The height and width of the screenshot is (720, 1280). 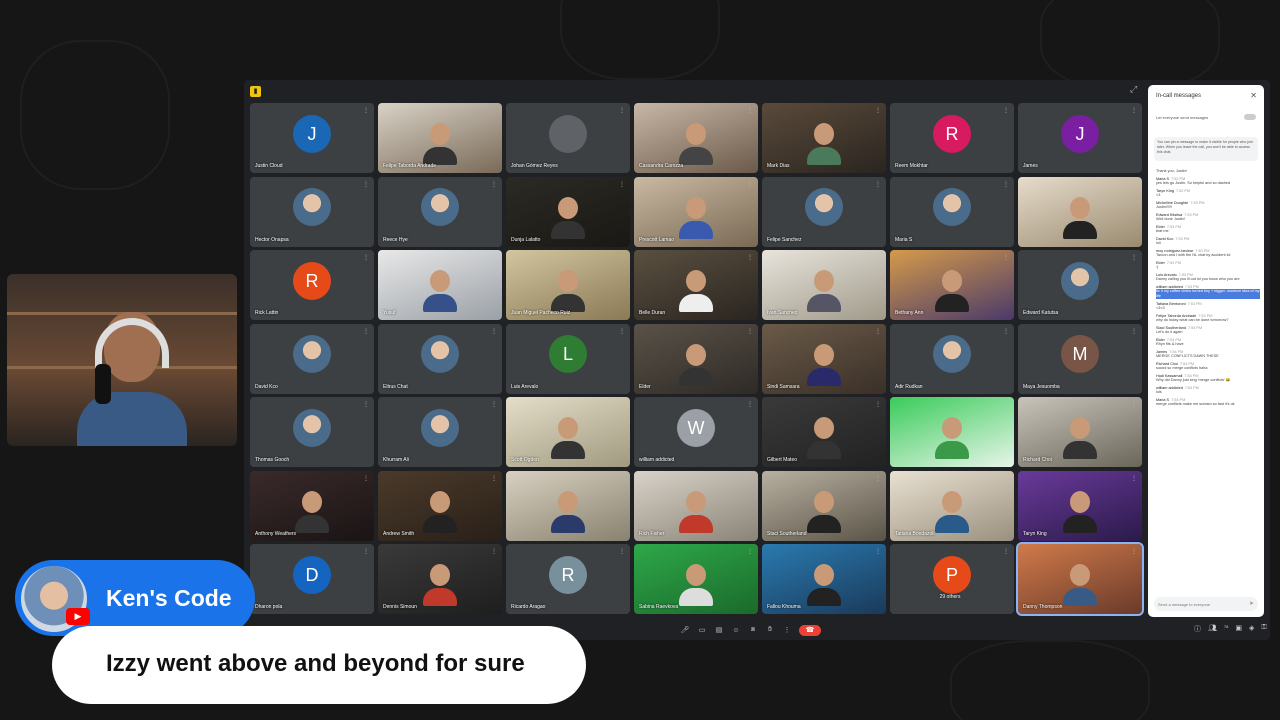 I want to click on close-icon: ✕, so click(x=1253, y=95).